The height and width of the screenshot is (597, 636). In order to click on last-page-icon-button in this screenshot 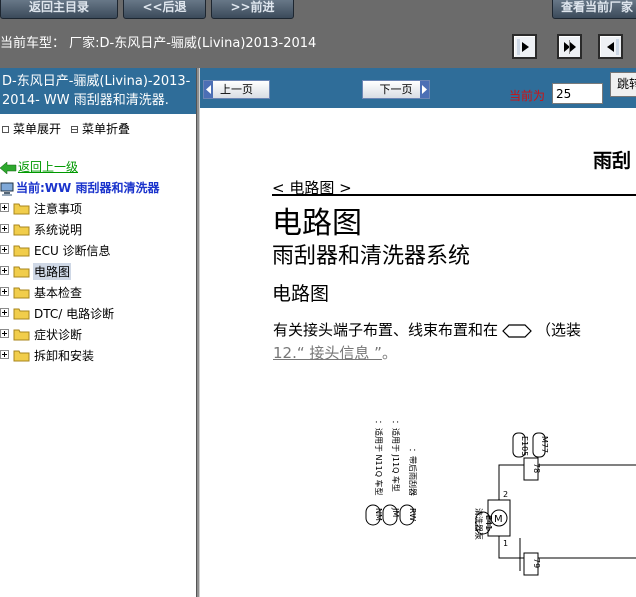, I will do `click(569, 46)`.